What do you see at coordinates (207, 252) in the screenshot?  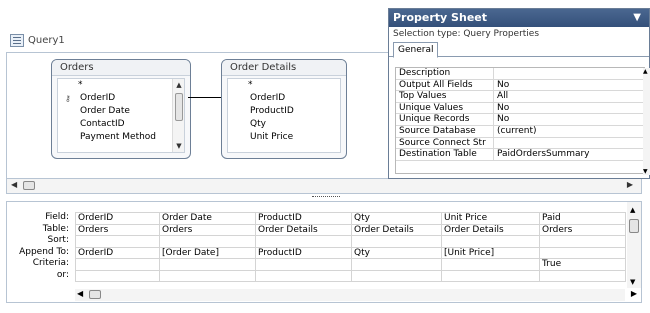 I see `grid-cell: [Order Date]` at bounding box center [207, 252].